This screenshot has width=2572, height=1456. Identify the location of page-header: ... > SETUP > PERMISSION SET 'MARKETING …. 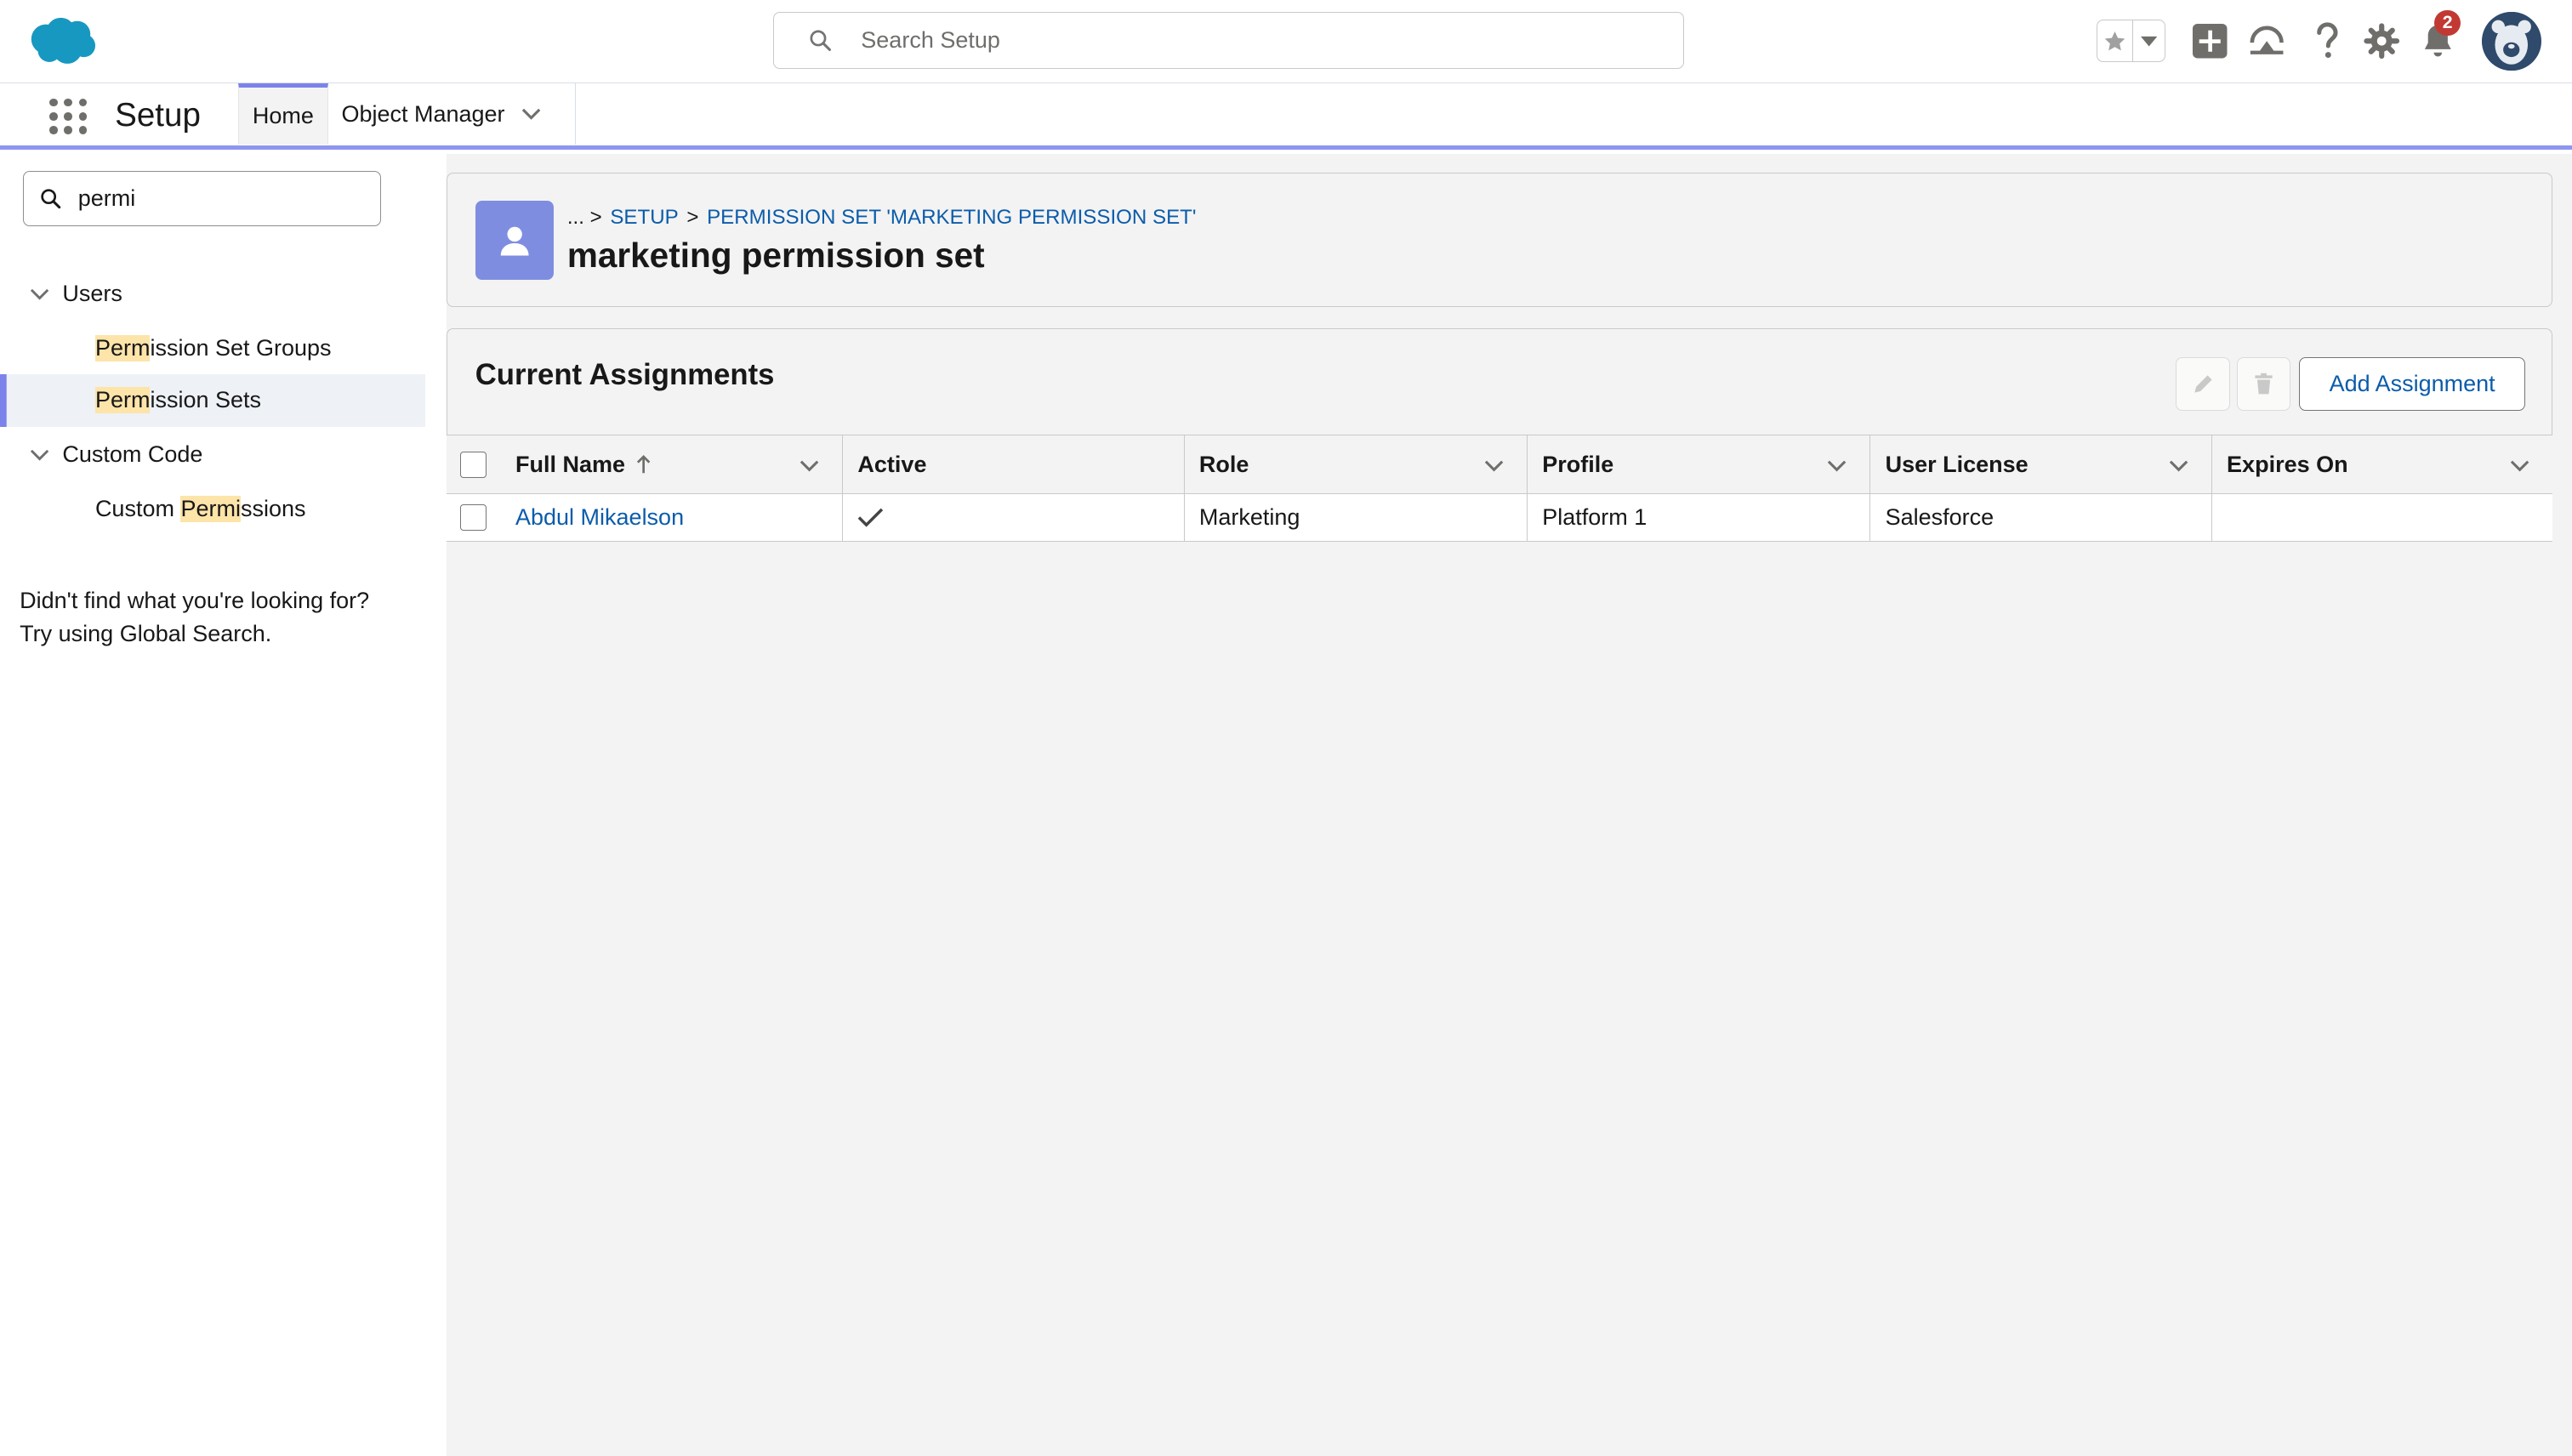
(1500, 239).